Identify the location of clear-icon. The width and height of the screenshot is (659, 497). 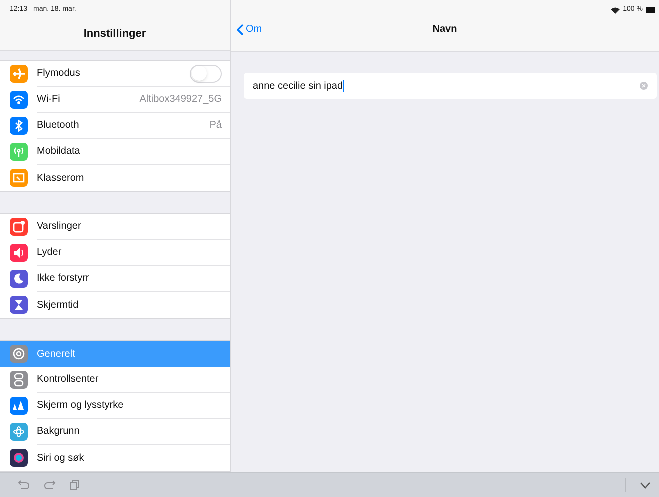
(644, 86).